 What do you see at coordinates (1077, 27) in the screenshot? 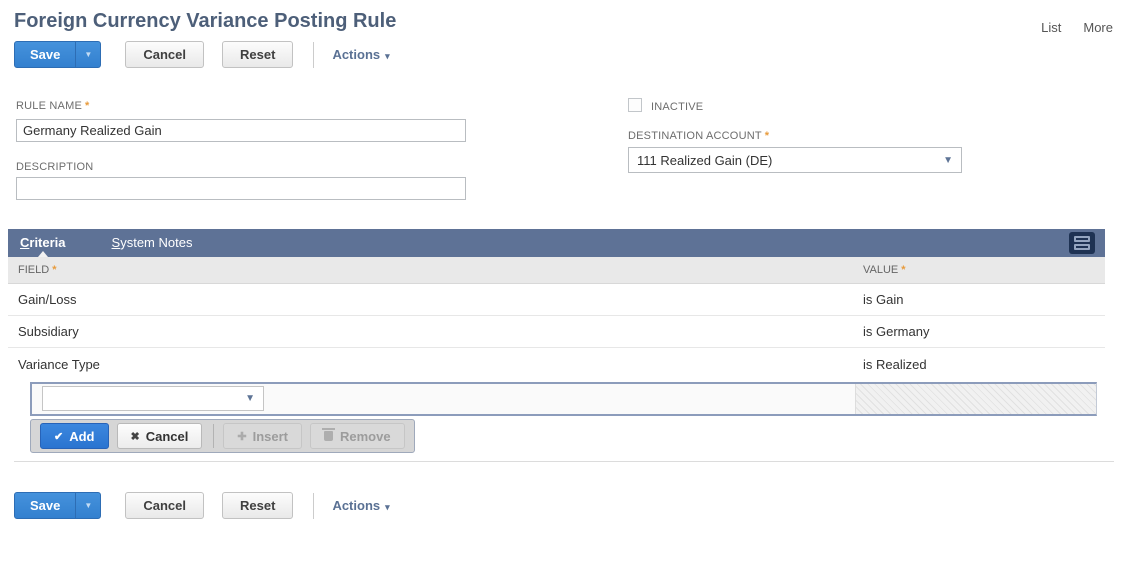
I see `header-links: List More` at bounding box center [1077, 27].